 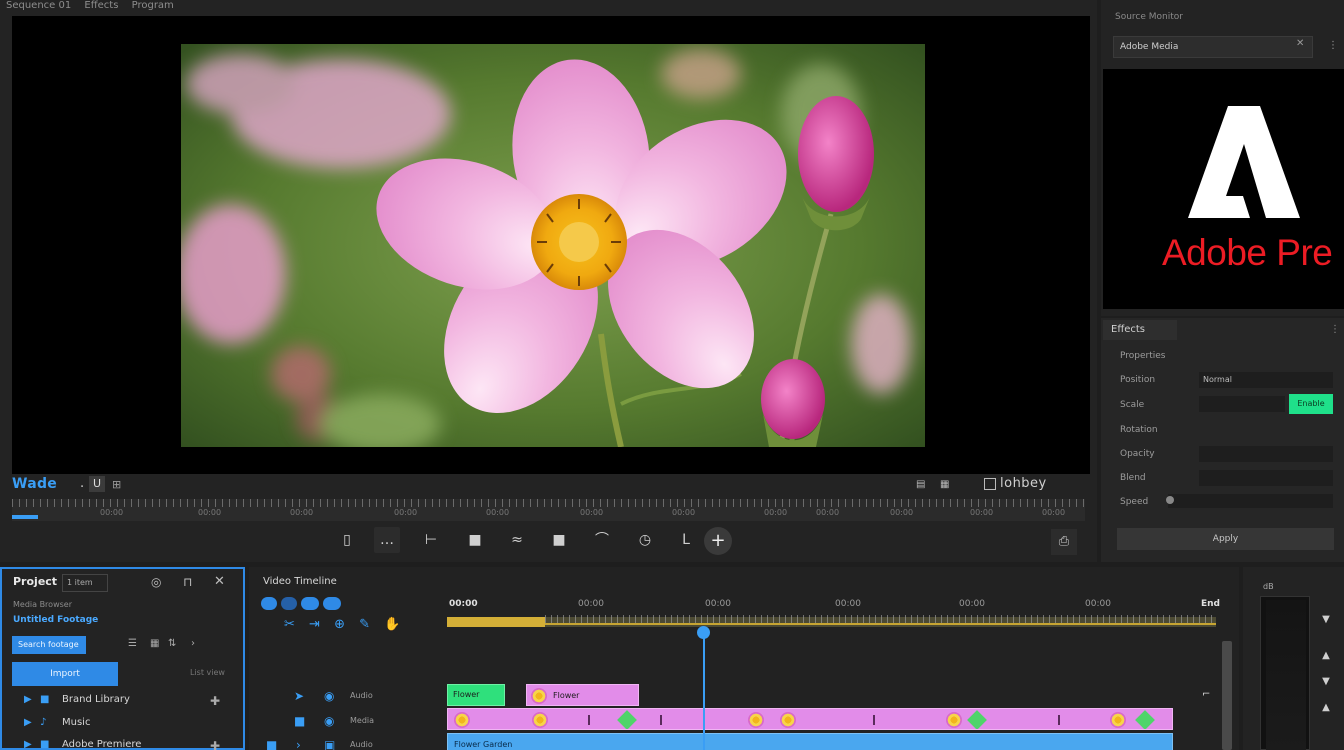 I want to click on quality-checkbox, so click(x=990, y=484).